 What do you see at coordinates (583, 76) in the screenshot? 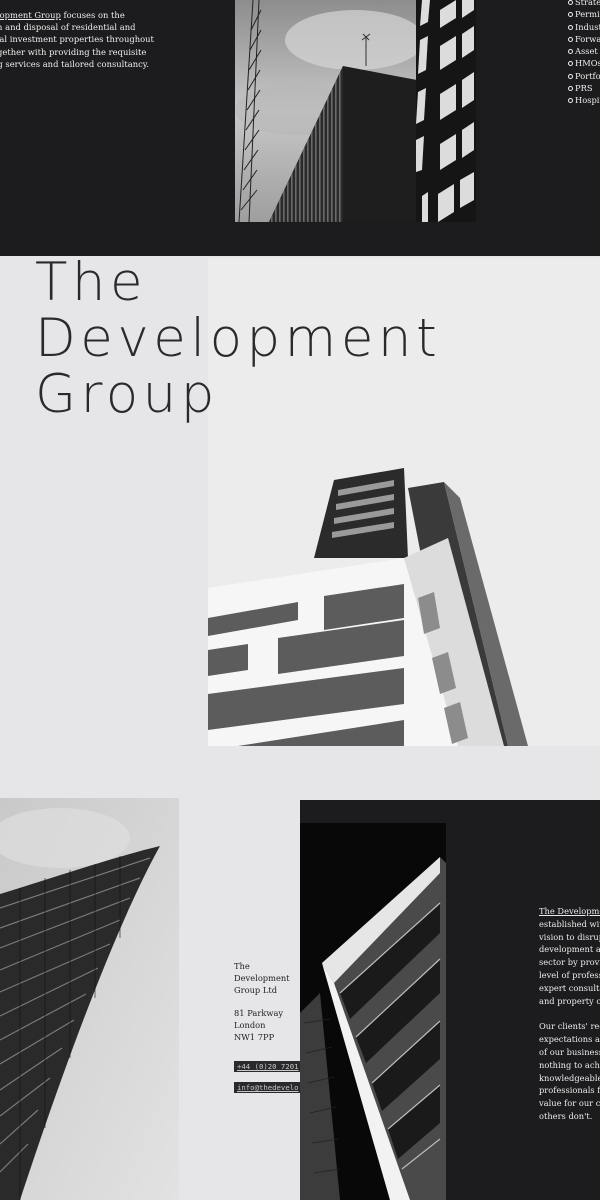
I see `services-list-item: Portfol` at bounding box center [583, 76].